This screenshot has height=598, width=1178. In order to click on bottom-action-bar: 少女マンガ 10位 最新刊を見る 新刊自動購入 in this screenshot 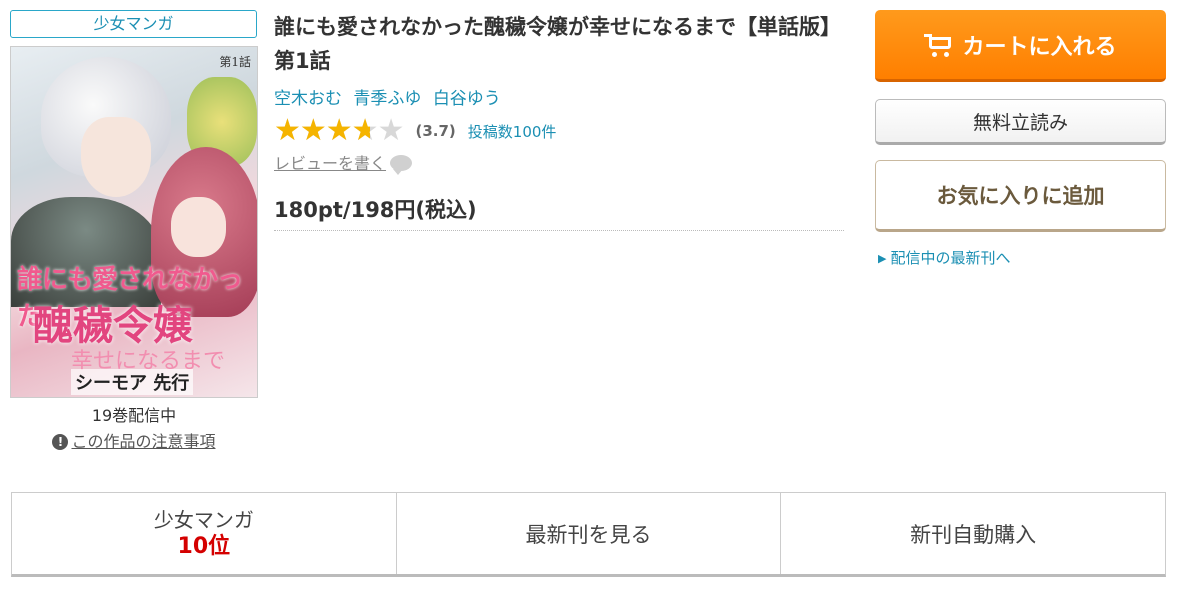, I will do `click(588, 534)`.